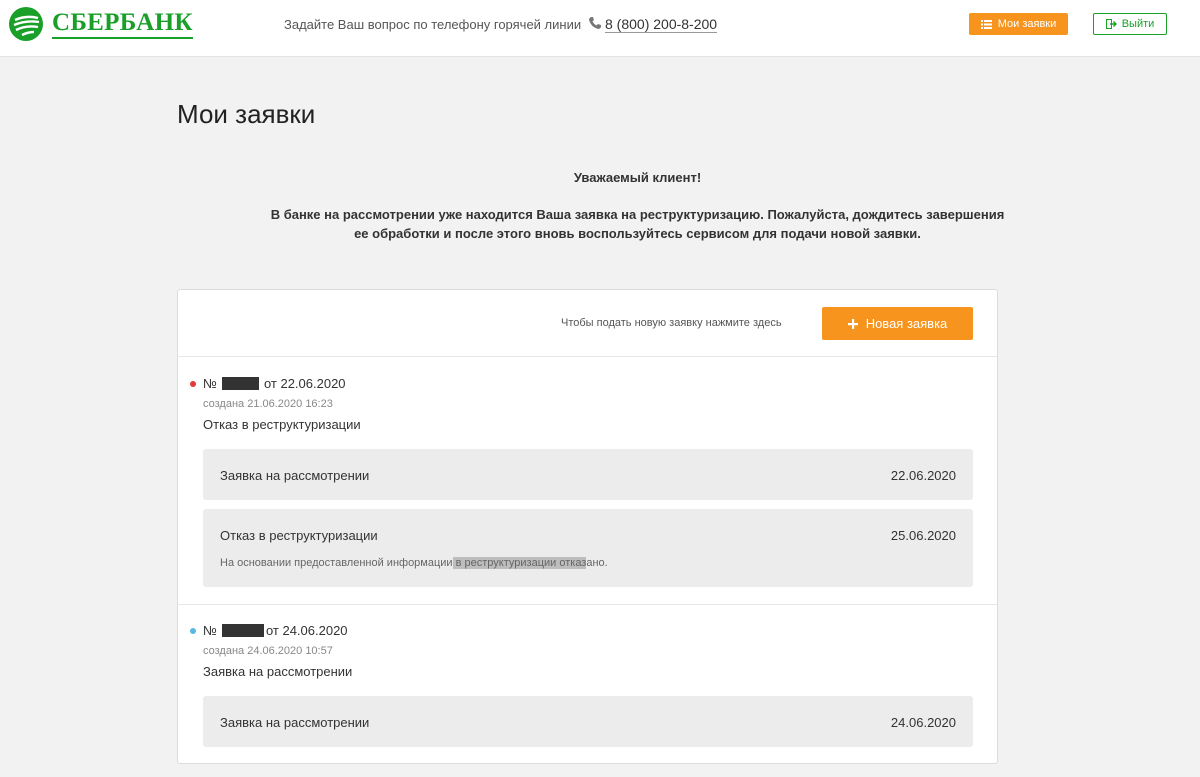  I want to click on stage-row: Заявка на рассмотрении 24.06.2020, so click(588, 721).